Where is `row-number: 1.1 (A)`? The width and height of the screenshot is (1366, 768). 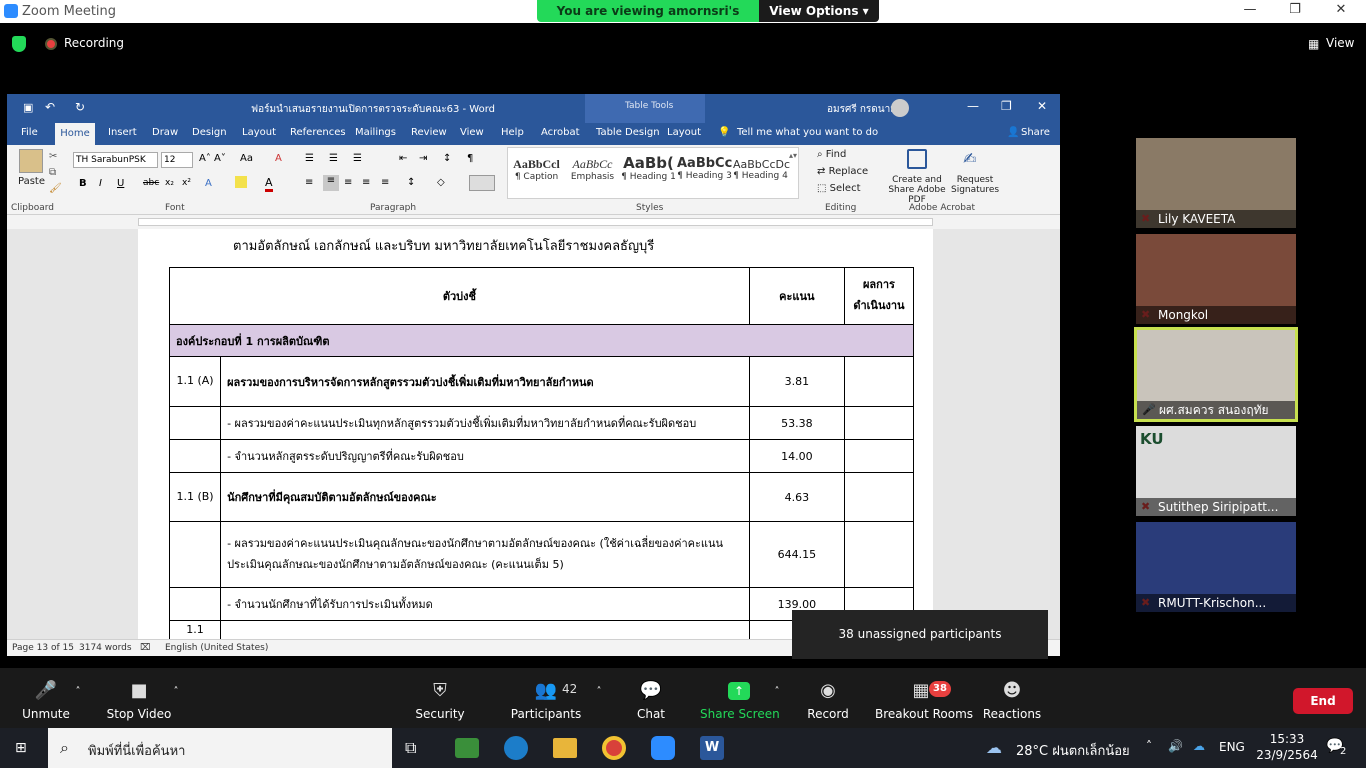 row-number: 1.1 (A) is located at coordinates (195, 381).